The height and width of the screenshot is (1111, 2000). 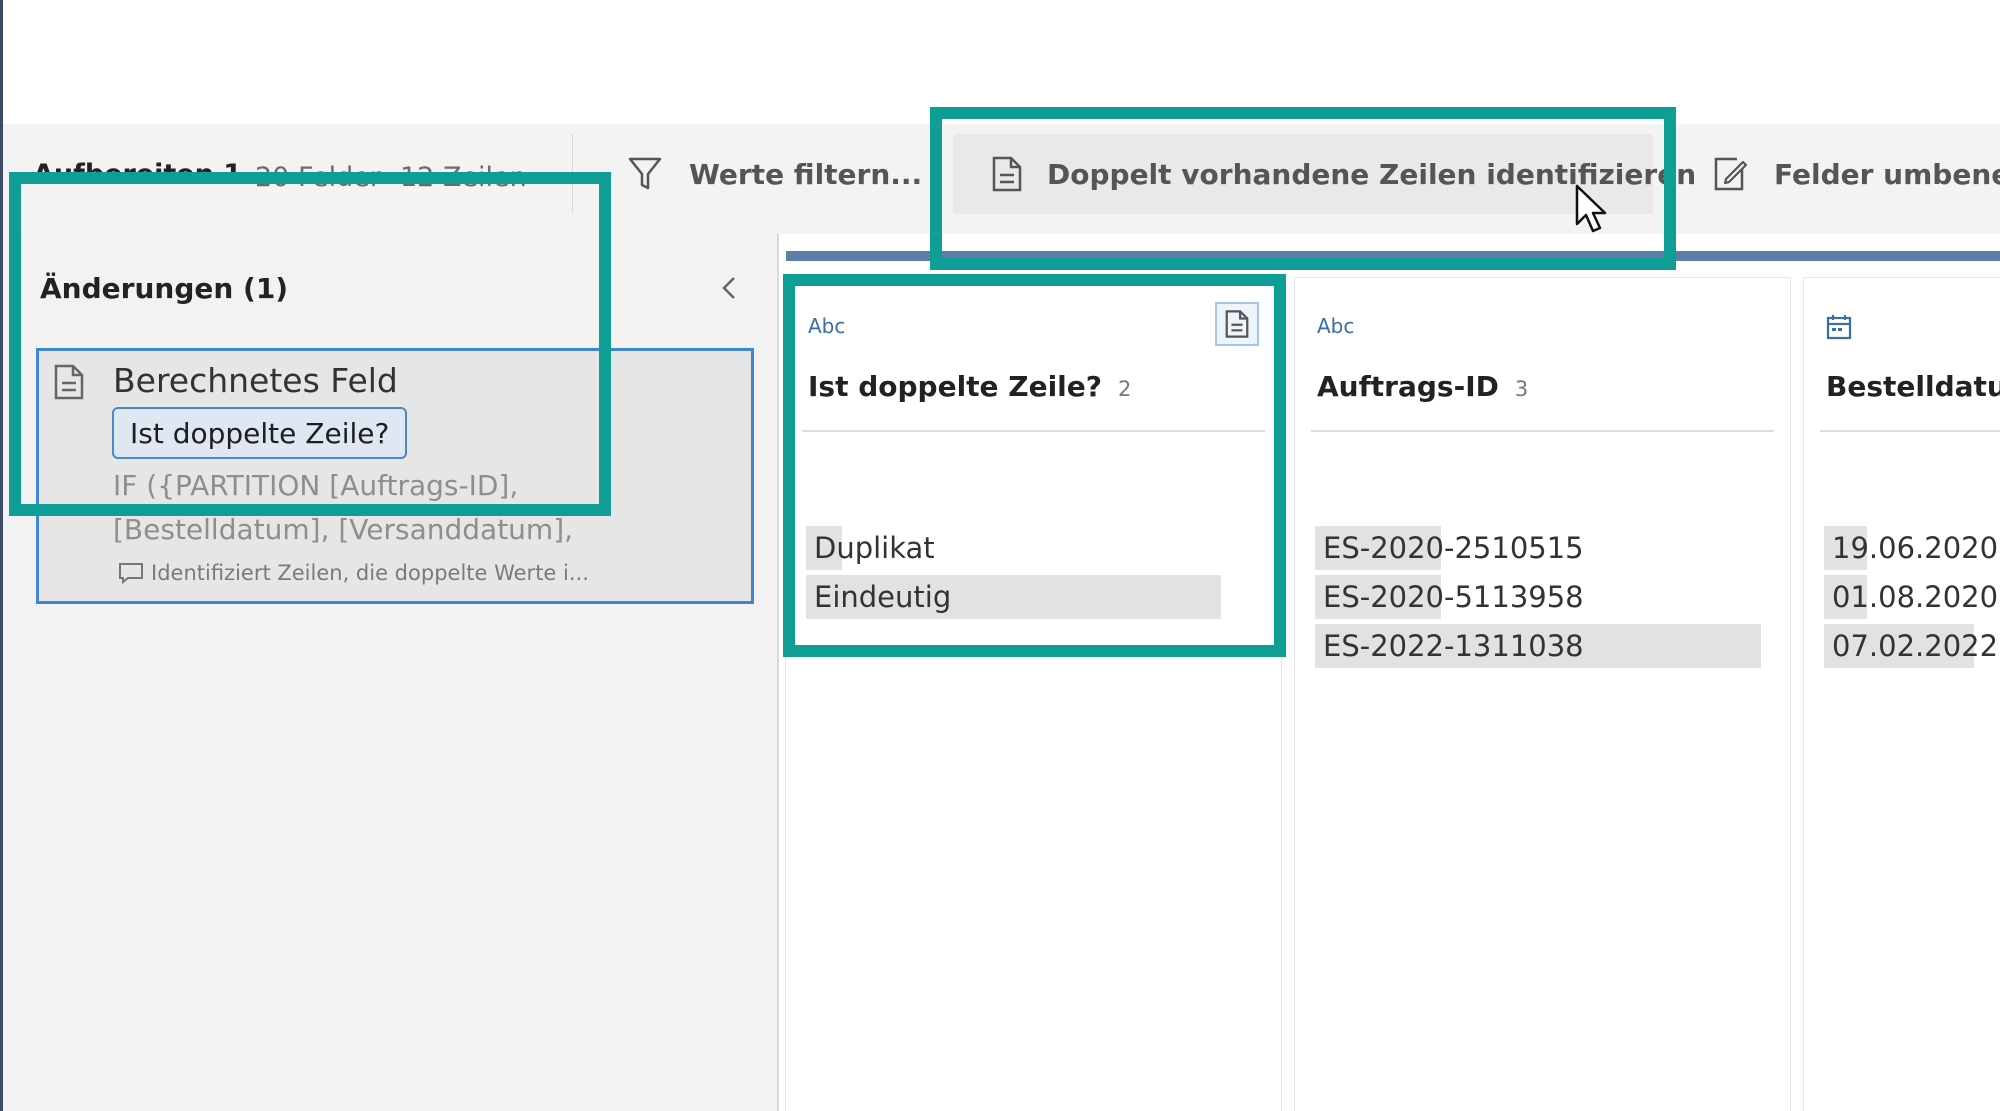 What do you see at coordinates (1915, 548) in the screenshot?
I see `value-label: 19.06.2020` at bounding box center [1915, 548].